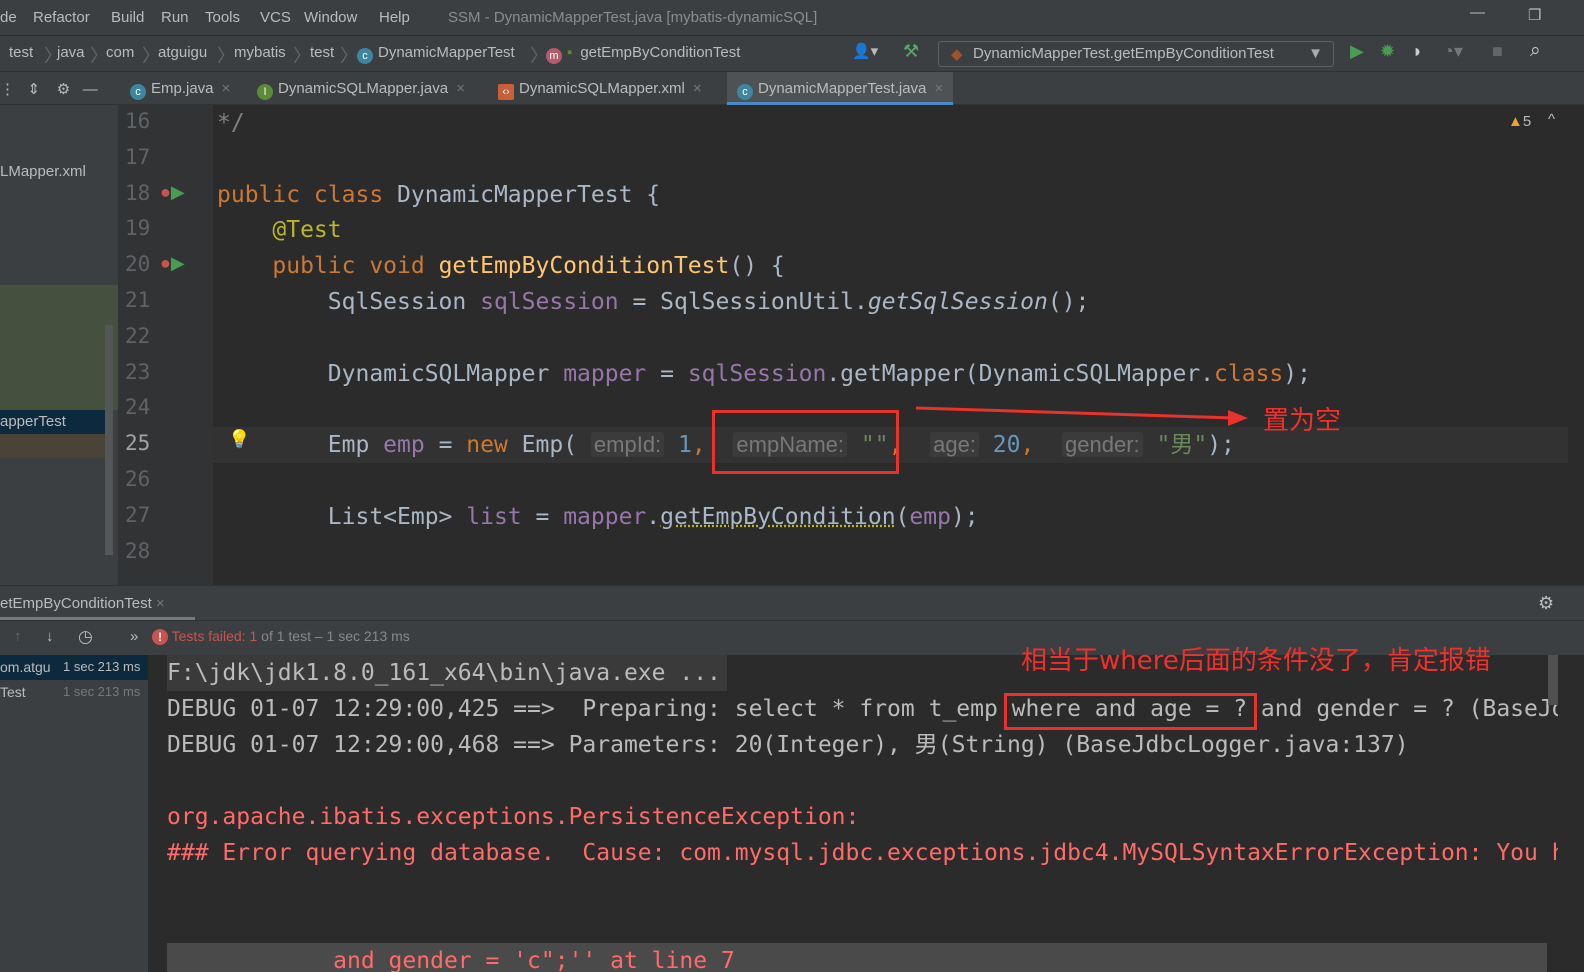 The image size is (1584, 972). I want to click on breadcrumb-class: c DynamicMapperTest, so click(436, 54).